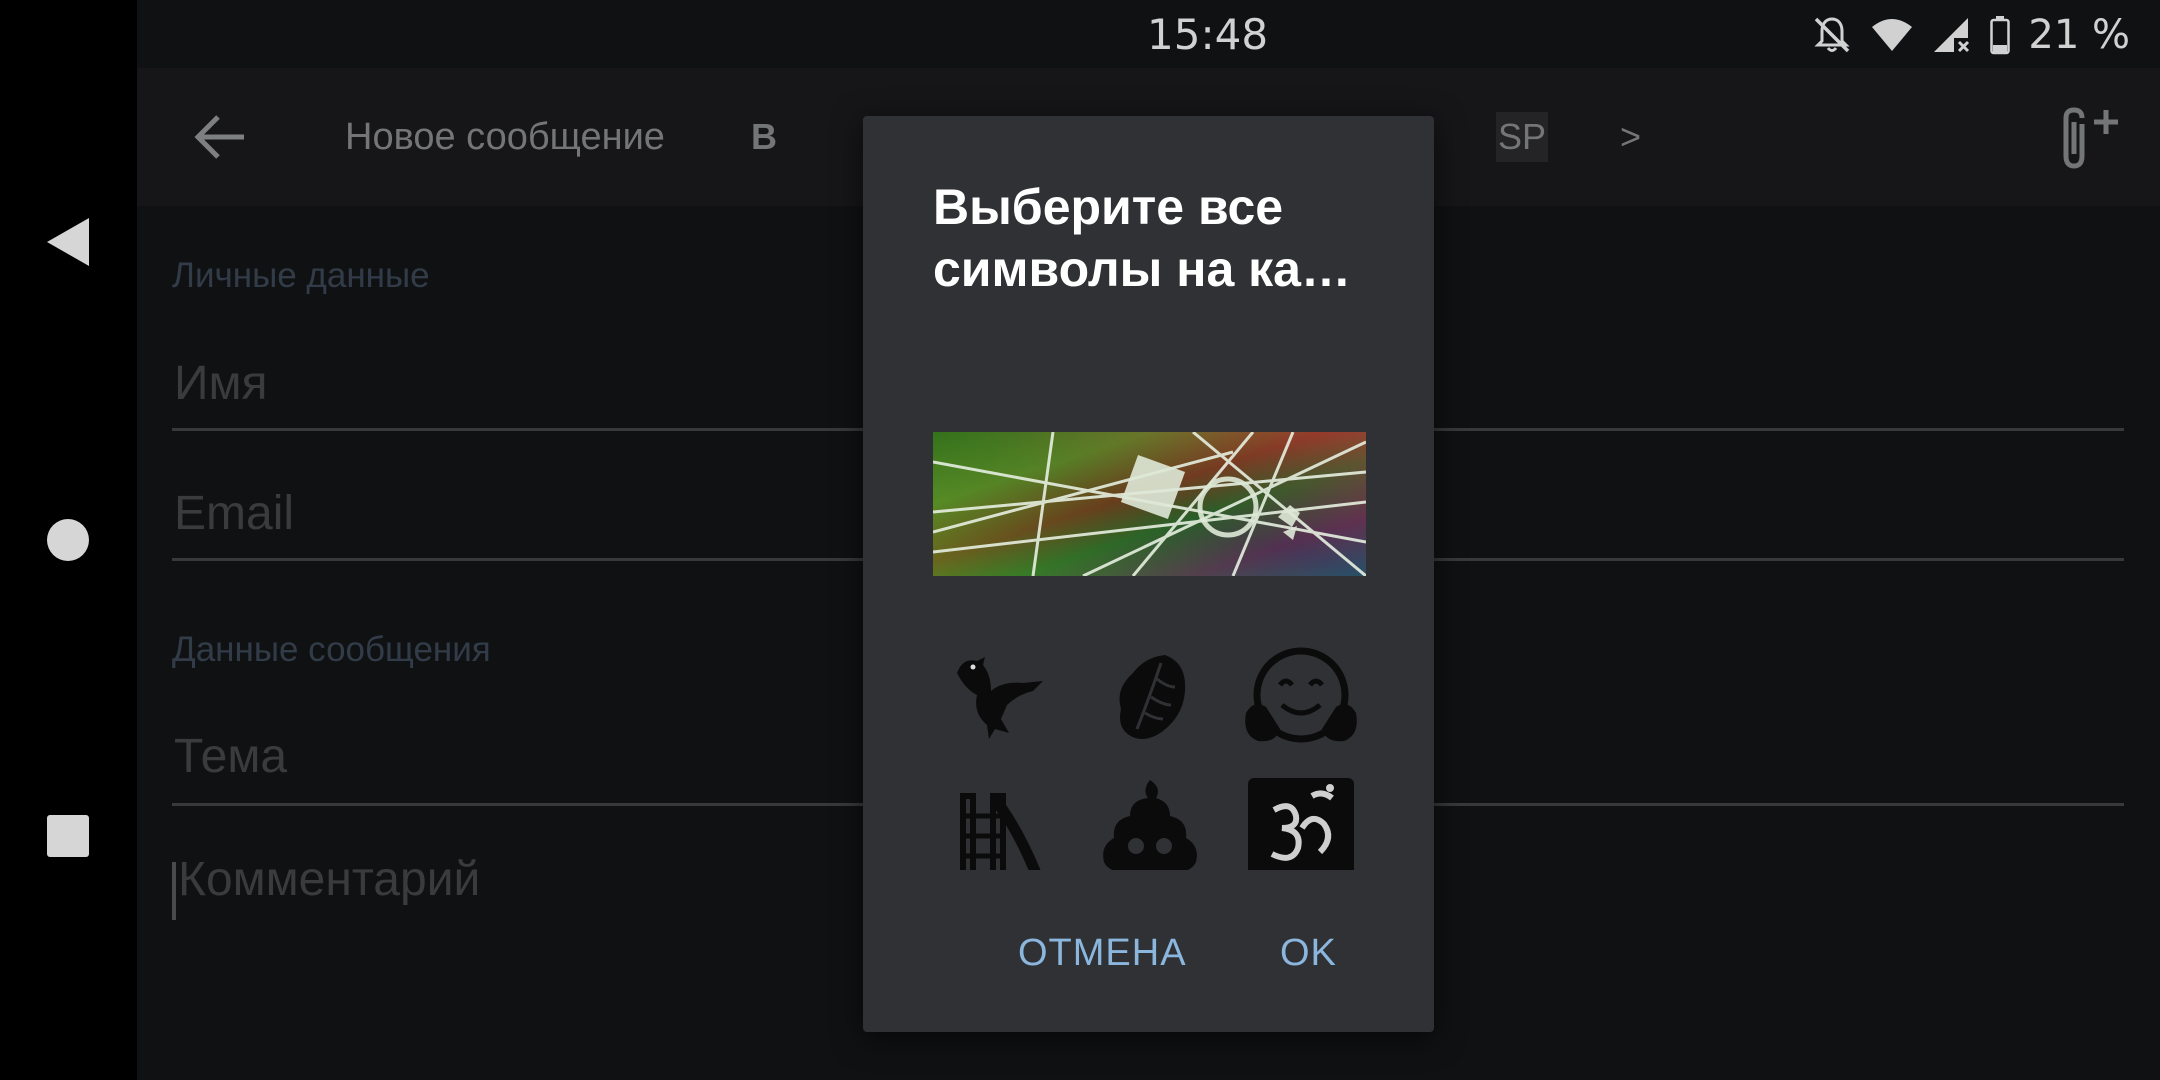 This screenshot has width=2160, height=1080. I want to click on choice-hugging-face, so click(1301, 698).